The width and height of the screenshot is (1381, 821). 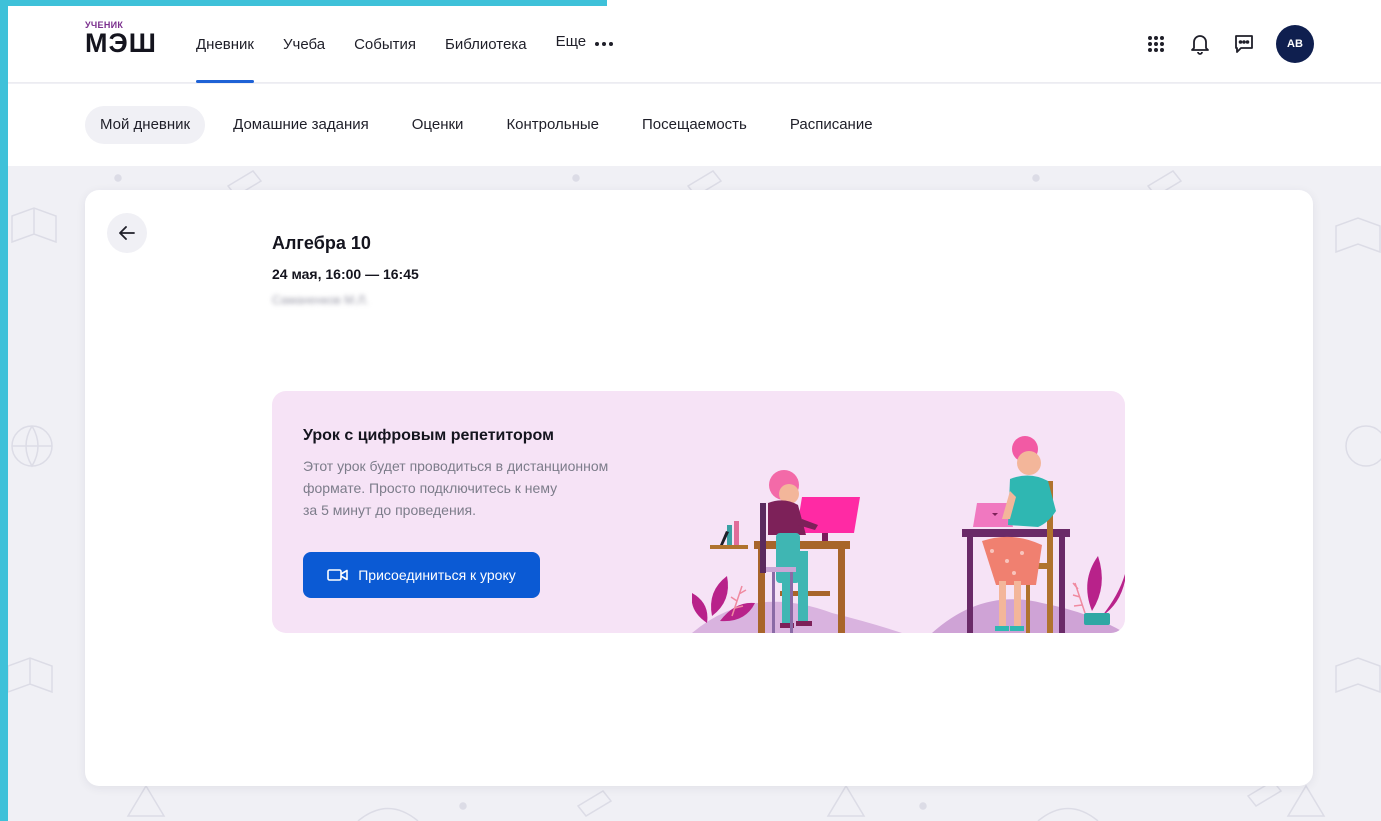 I want to click on apps-grid-icon, so click(x=1156, y=44).